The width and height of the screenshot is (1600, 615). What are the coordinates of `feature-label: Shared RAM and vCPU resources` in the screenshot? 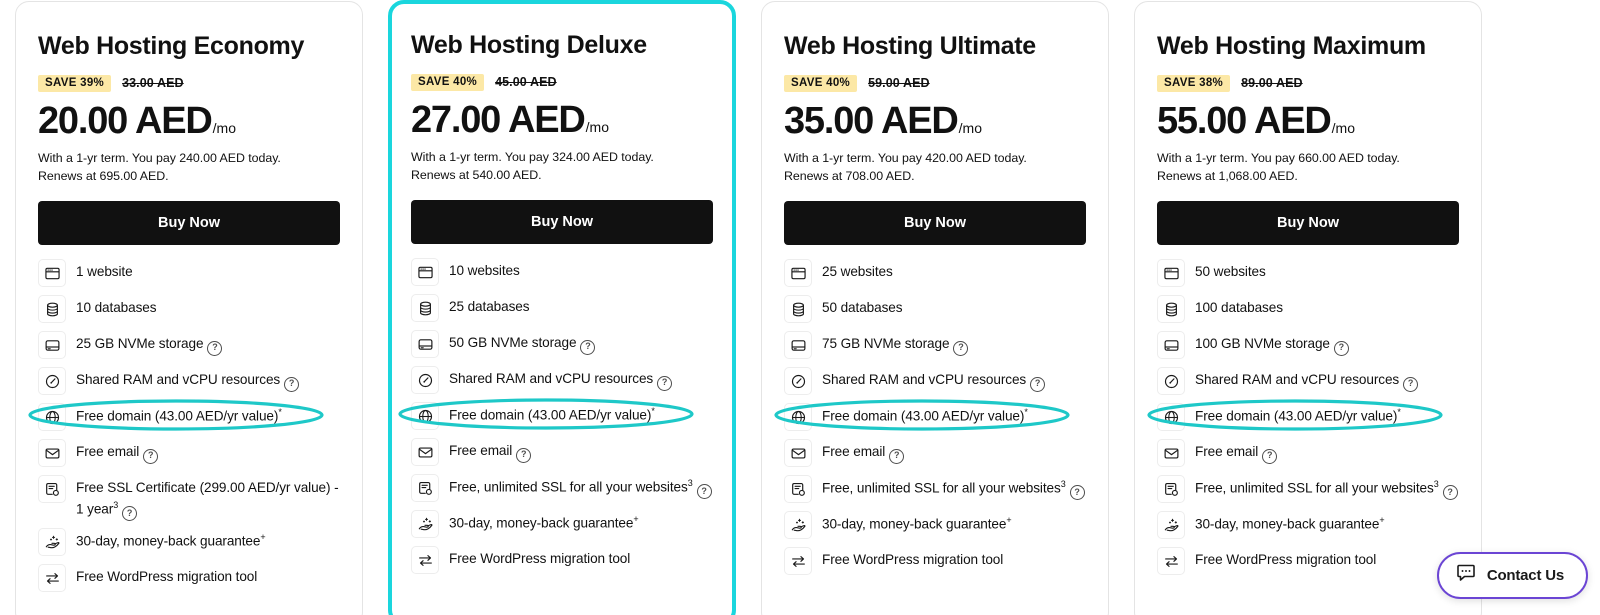 It's located at (924, 380).